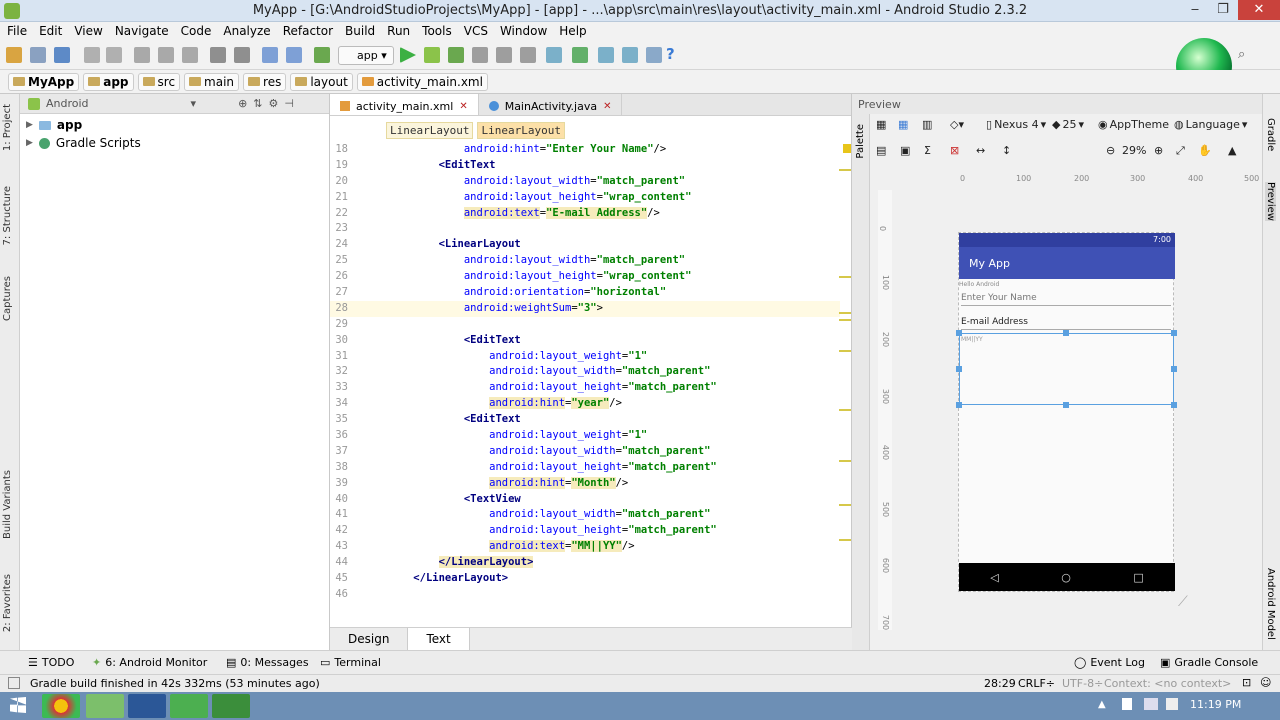 The height and width of the screenshot is (720, 1280). Describe the element at coordinates (422, 81) in the screenshot. I see `nav-crumb-file: activity_main.xml` at that location.